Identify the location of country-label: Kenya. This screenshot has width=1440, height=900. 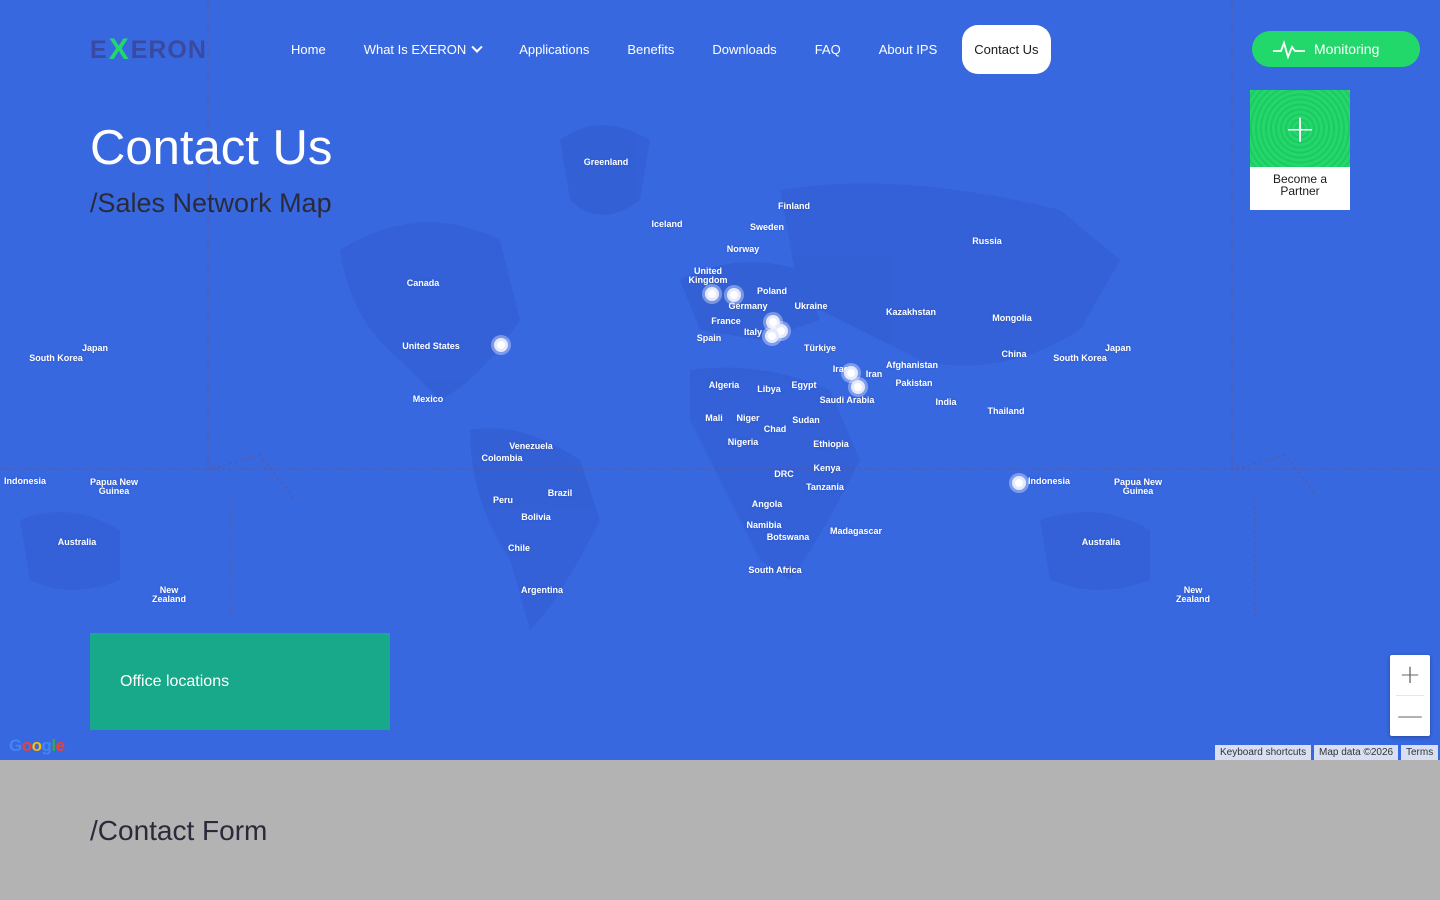
(827, 468).